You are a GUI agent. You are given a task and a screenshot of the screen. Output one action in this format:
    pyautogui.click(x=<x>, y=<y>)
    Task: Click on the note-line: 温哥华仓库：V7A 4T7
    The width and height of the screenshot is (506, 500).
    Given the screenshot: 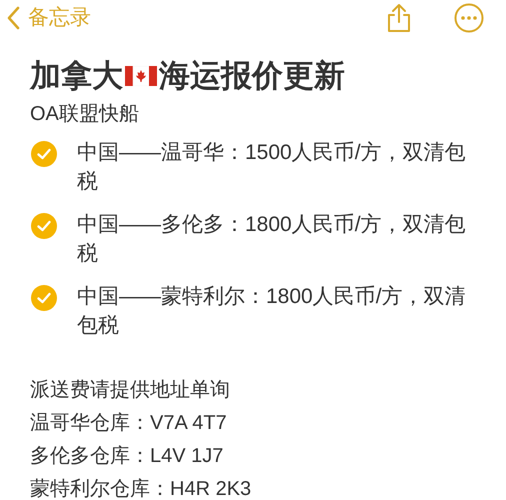 What is the action you would take?
    pyautogui.click(x=129, y=423)
    